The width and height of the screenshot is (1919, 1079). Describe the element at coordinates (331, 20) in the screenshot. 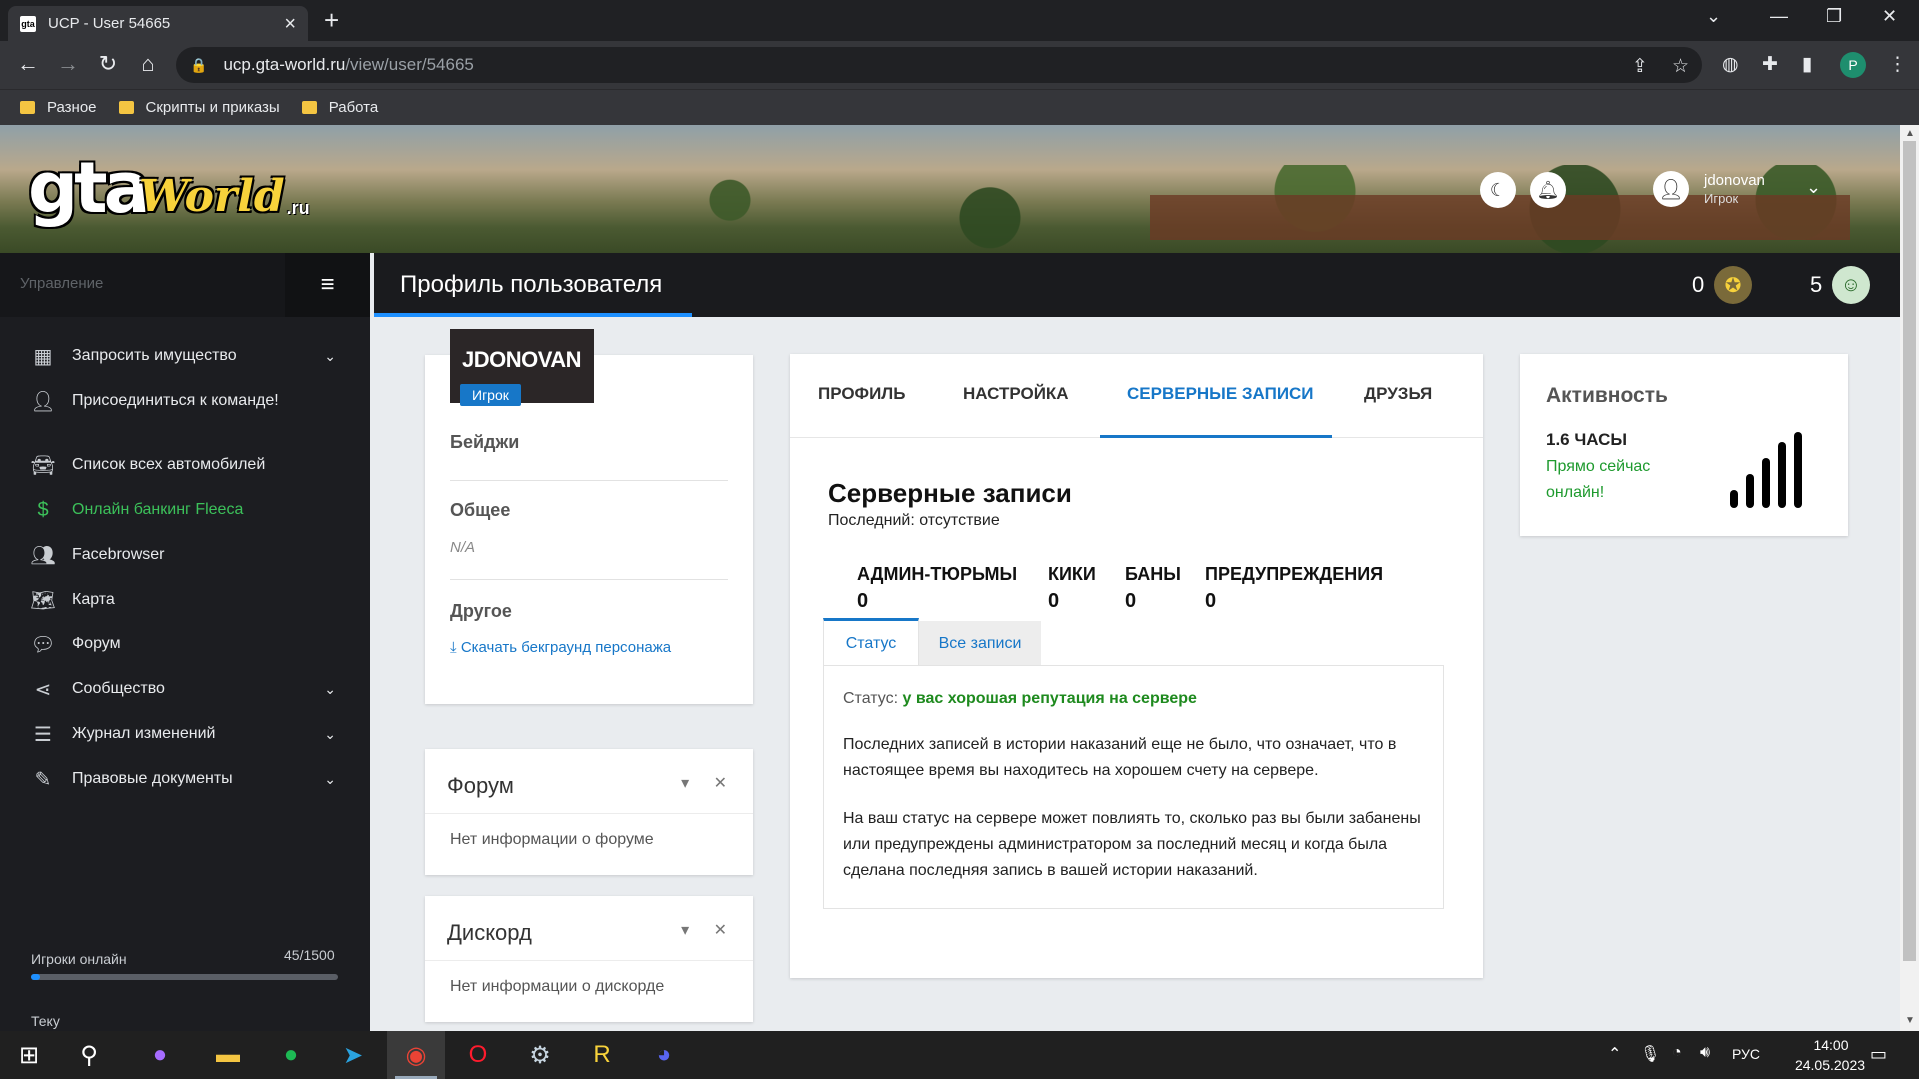

I see `new-tab-icon: +` at that location.